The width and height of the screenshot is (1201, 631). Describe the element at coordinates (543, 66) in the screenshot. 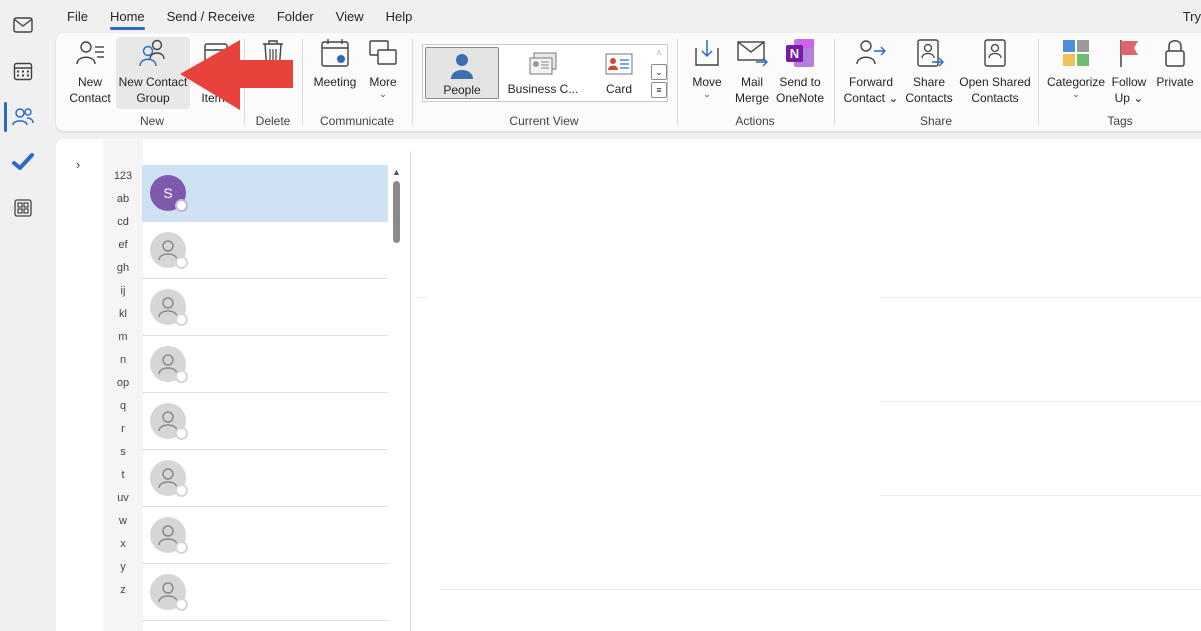

I see `business-card-icon` at that location.